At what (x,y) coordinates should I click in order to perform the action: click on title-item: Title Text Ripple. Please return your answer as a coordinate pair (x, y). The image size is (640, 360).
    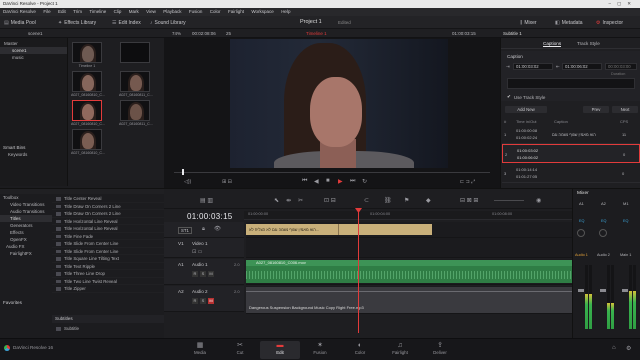
    Looking at the image, I should click on (108, 266).